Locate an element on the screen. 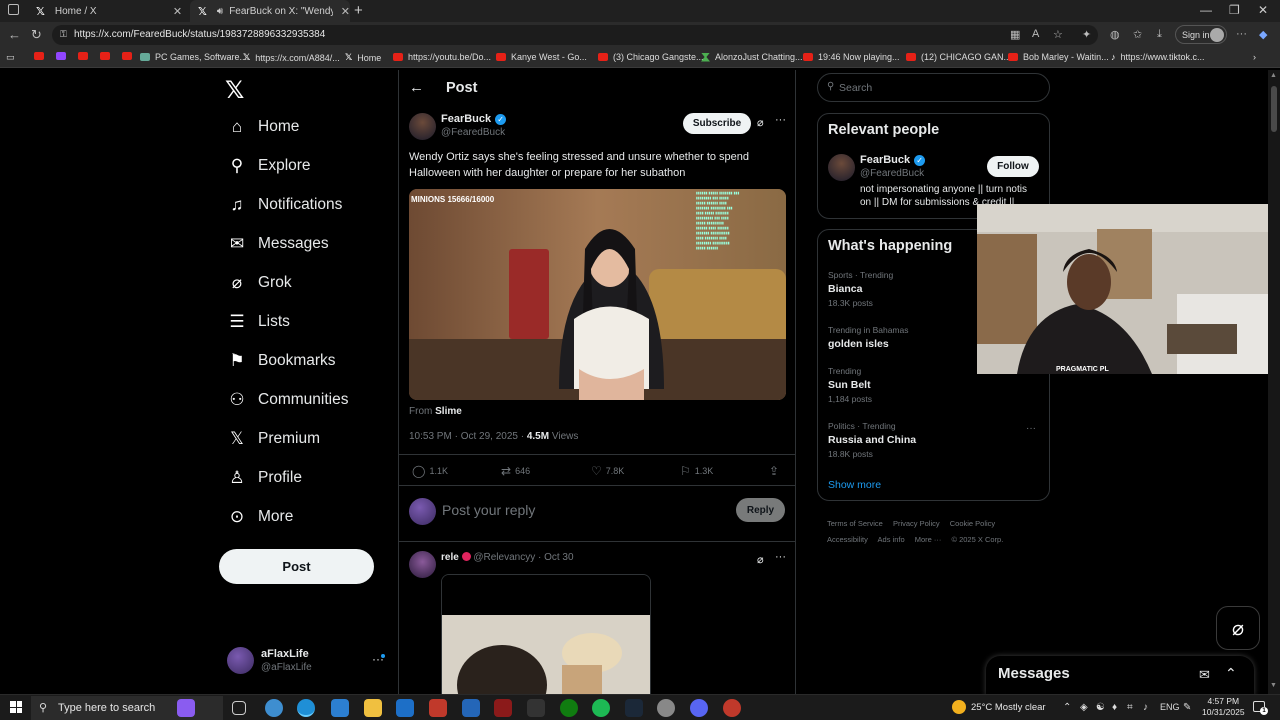  volume-icon: ♪ is located at coordinates (1145, 707).